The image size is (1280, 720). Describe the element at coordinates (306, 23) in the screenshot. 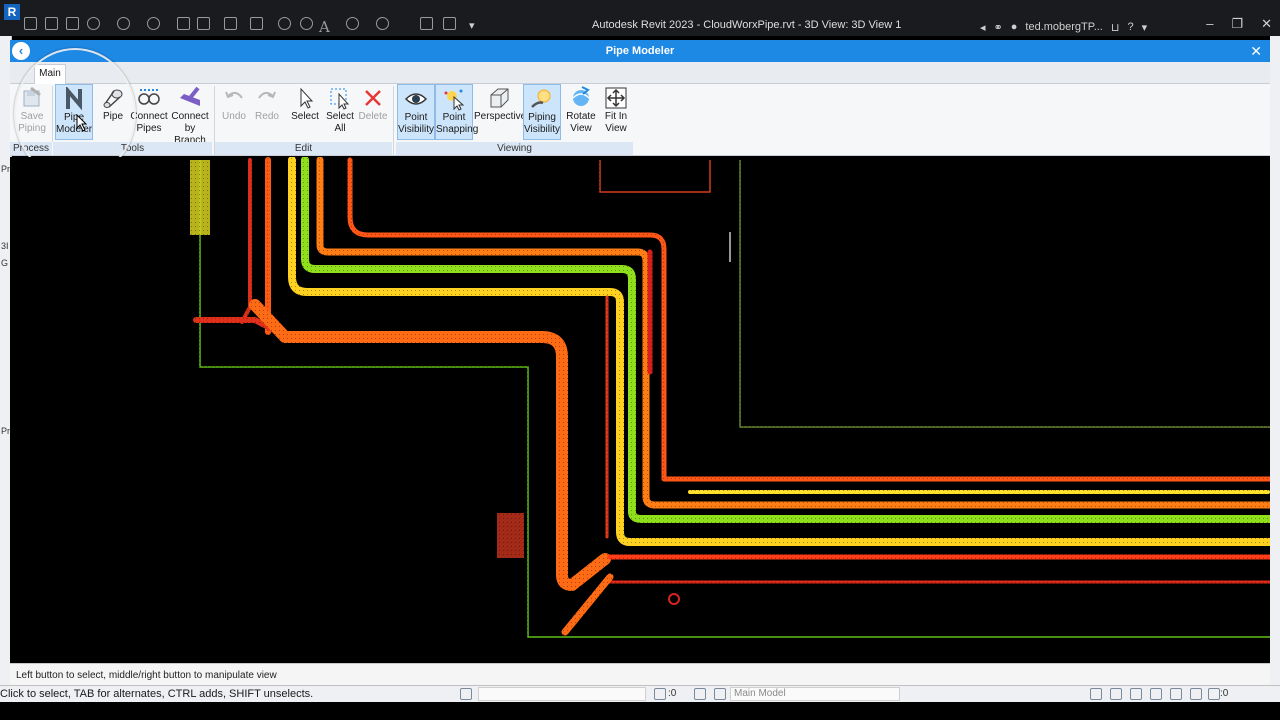

I see `annotate-icon` at that location.